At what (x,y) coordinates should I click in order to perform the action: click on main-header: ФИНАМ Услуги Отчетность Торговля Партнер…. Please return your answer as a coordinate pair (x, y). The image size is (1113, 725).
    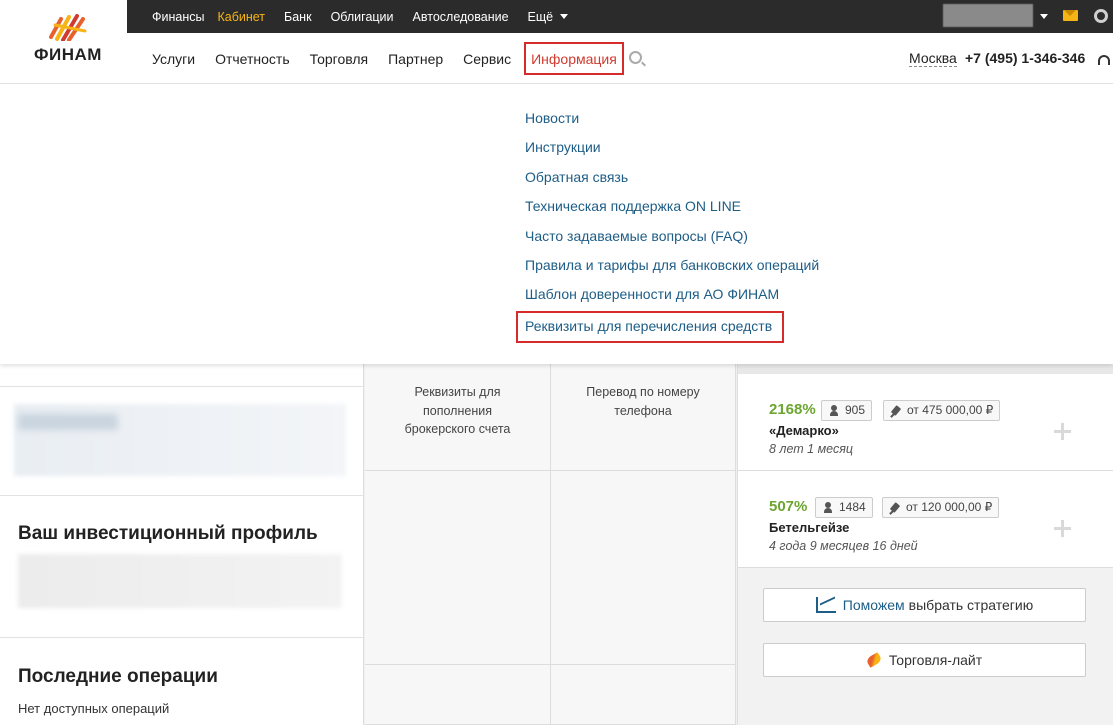
    Looking at the image, I should click on (556, 49).